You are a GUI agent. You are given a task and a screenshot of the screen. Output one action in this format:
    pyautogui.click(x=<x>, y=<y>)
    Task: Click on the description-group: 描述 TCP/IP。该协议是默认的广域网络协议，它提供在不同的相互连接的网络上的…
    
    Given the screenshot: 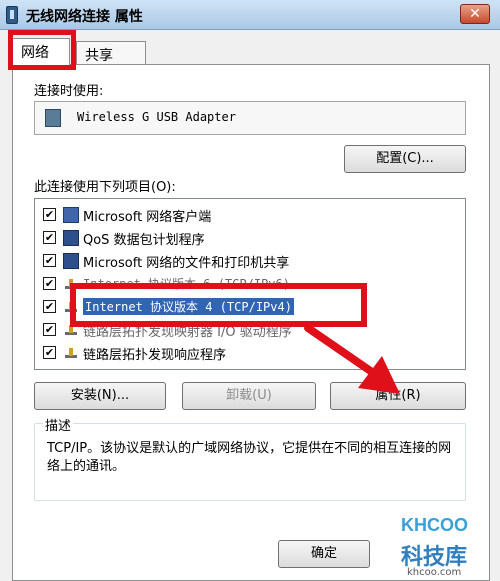 What is the action you would take?
    pyautogui.click(x=250, y=458)
    